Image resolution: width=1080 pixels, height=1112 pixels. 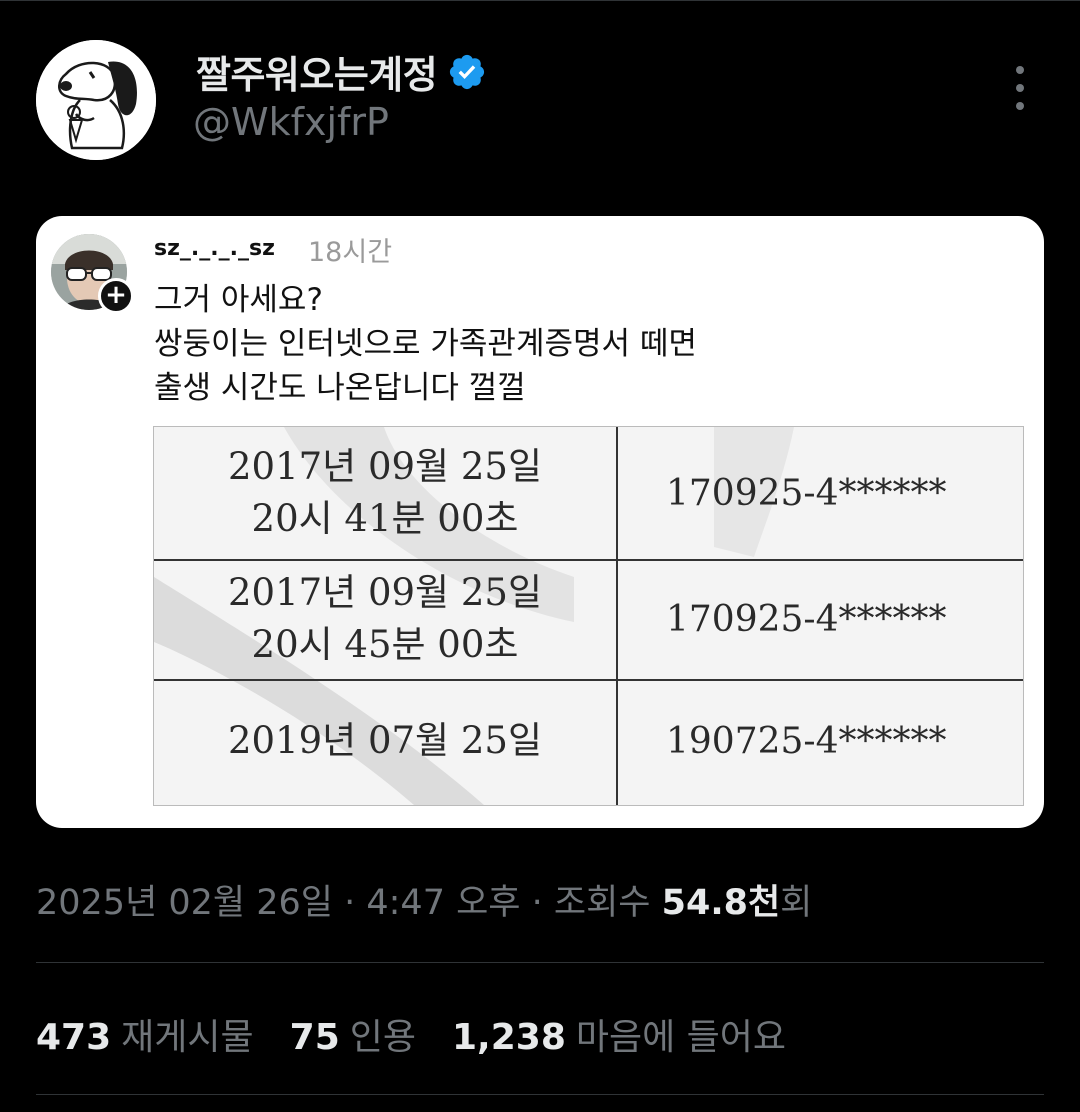 What do you see at coordinates (540, 962) in the screenshot?
I see `meta-divider` at bounding box center [540, 962].